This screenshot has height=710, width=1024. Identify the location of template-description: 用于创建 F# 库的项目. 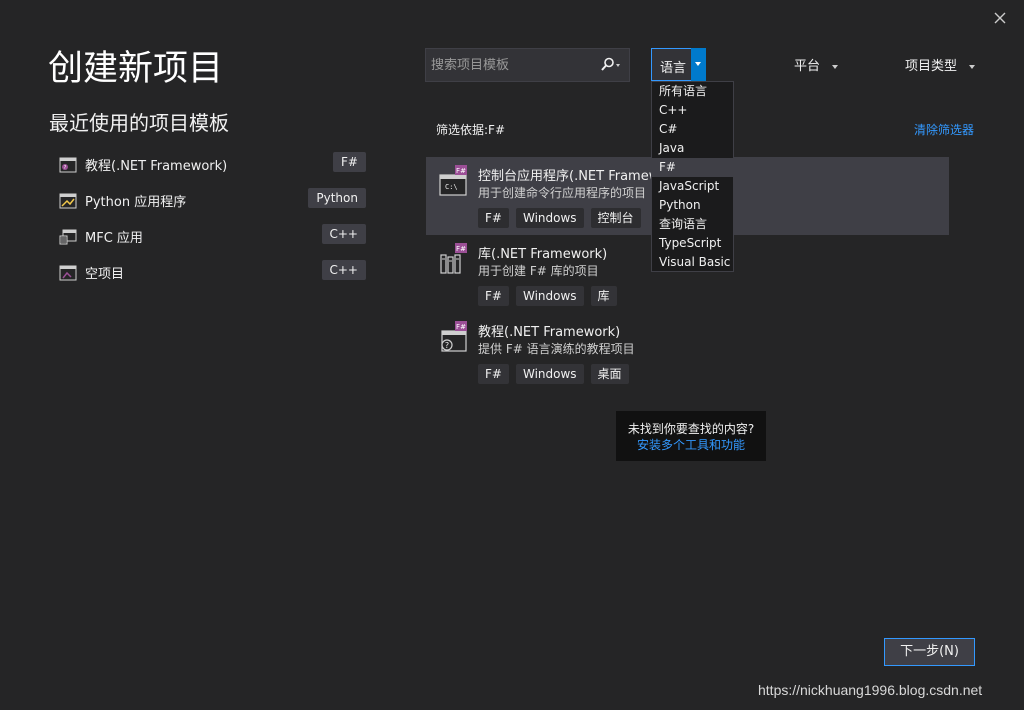
(538, 271).